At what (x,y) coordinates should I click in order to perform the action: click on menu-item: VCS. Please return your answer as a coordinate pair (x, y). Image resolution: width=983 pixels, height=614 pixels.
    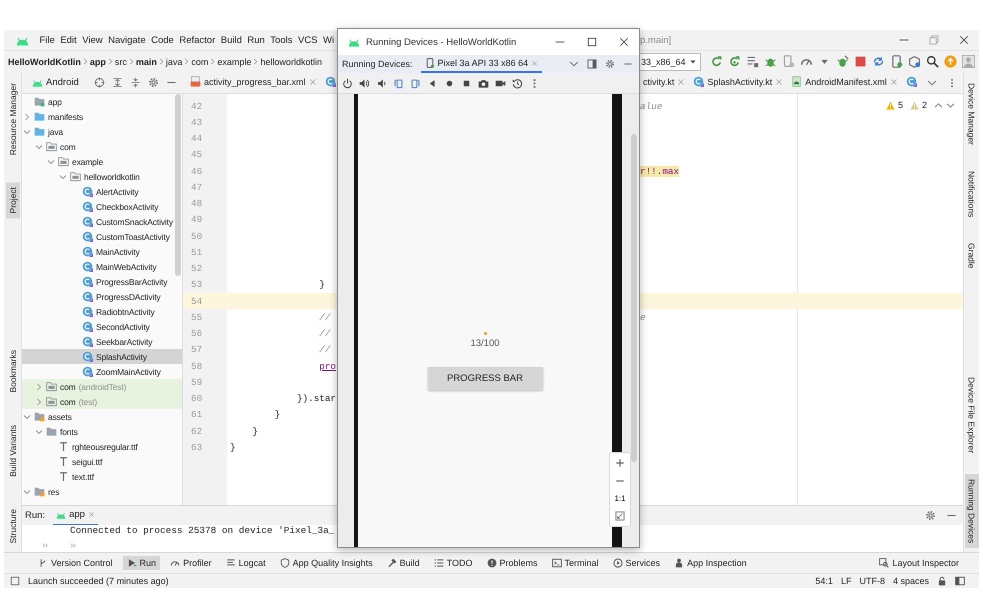
    Looking at the image, I should click on (308, 40).